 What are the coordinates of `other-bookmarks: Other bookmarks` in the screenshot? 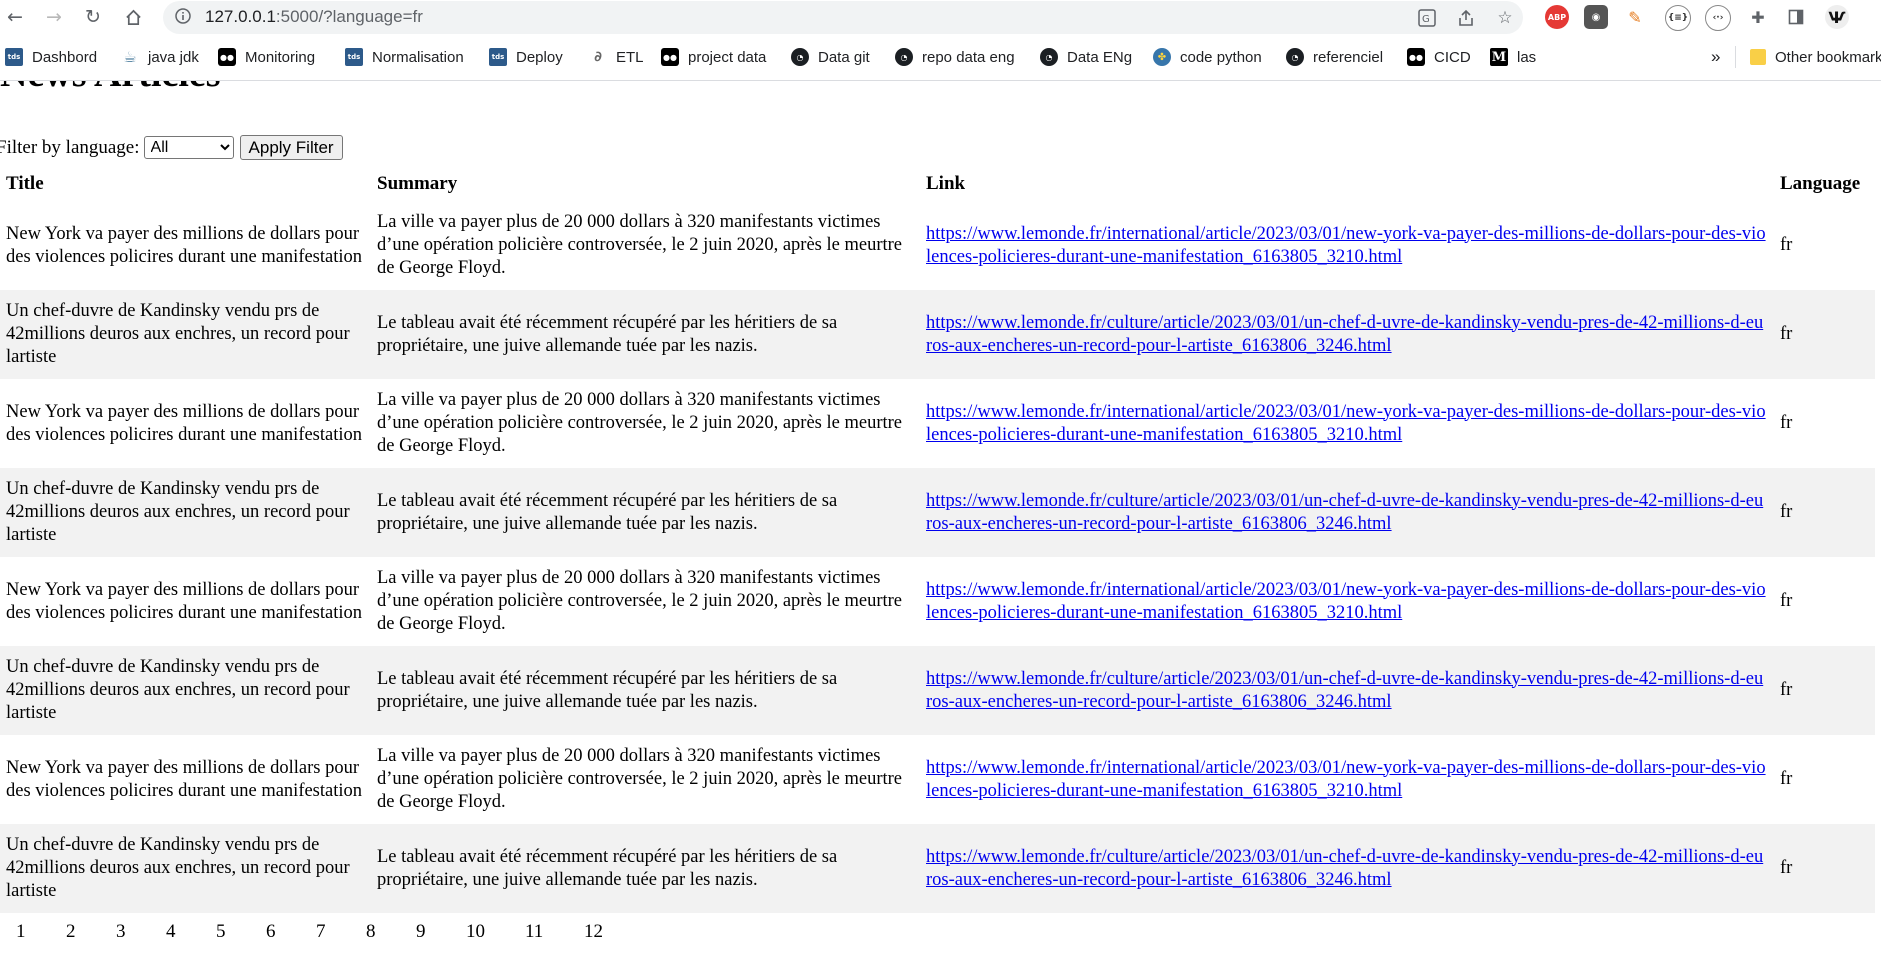 It's located at (1815, 57).